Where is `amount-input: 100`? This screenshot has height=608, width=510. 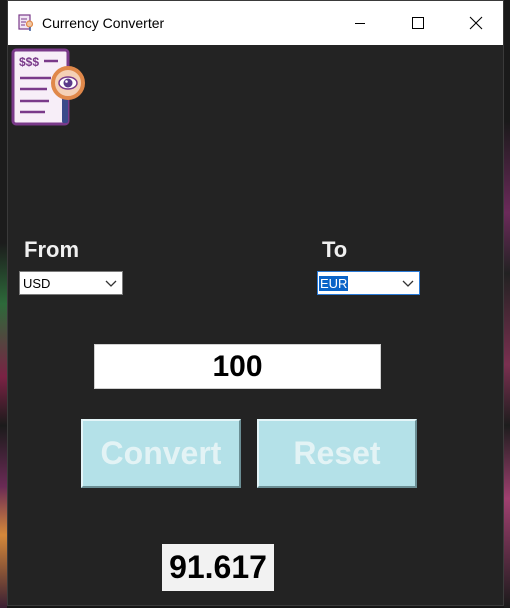 amount-input: 100 is located at coordinates (237, 366).